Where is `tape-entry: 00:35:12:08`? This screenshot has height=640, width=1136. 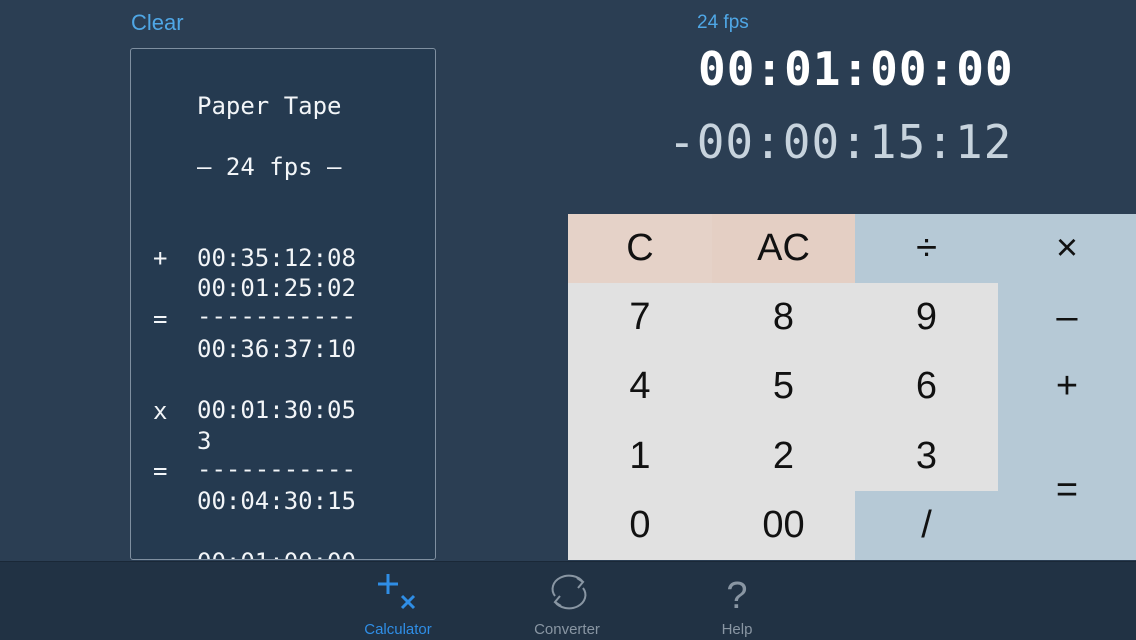
tape-entry: 00:35:12:08 is located at coordinates (281, 227).